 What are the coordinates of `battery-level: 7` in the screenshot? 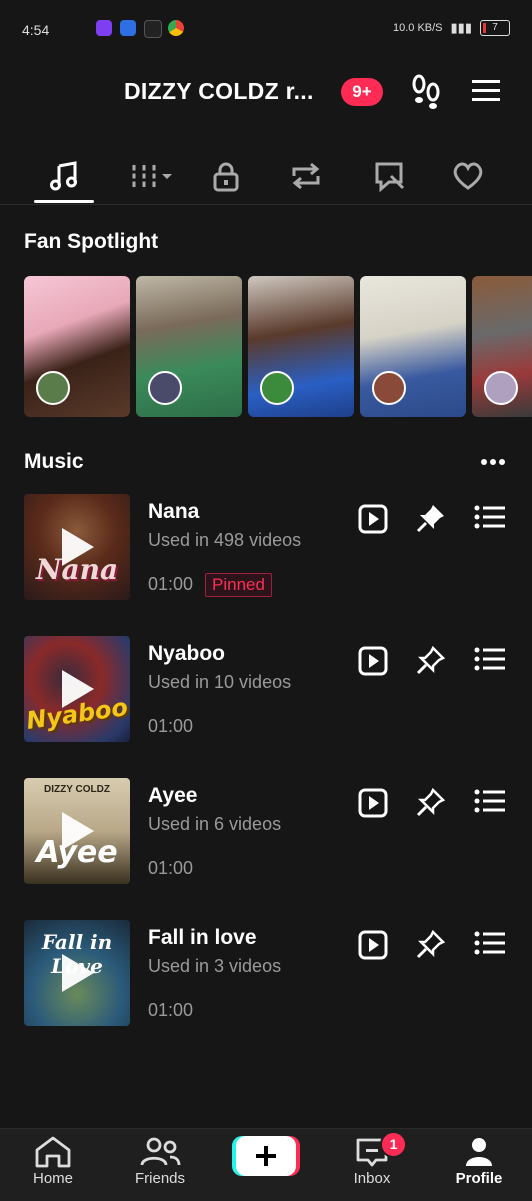 It's located at (495, 27).